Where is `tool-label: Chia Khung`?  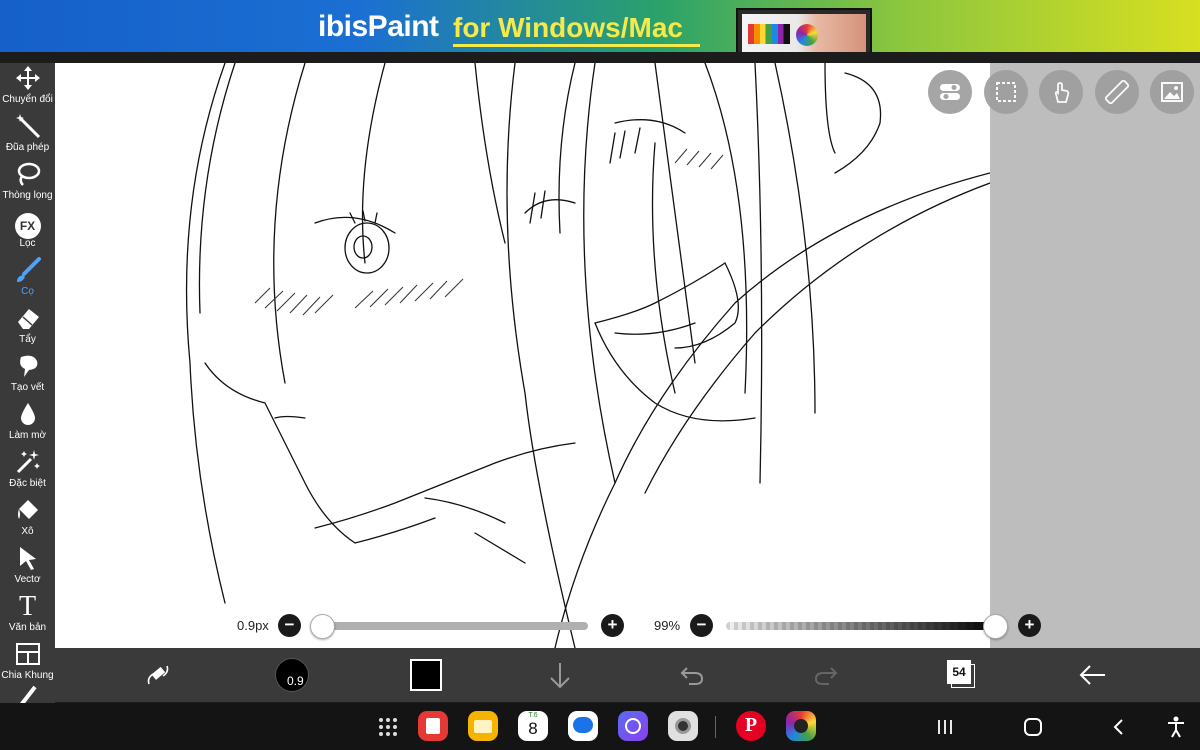
tool-label: Chia Khung is located at coordinates (27, 675).